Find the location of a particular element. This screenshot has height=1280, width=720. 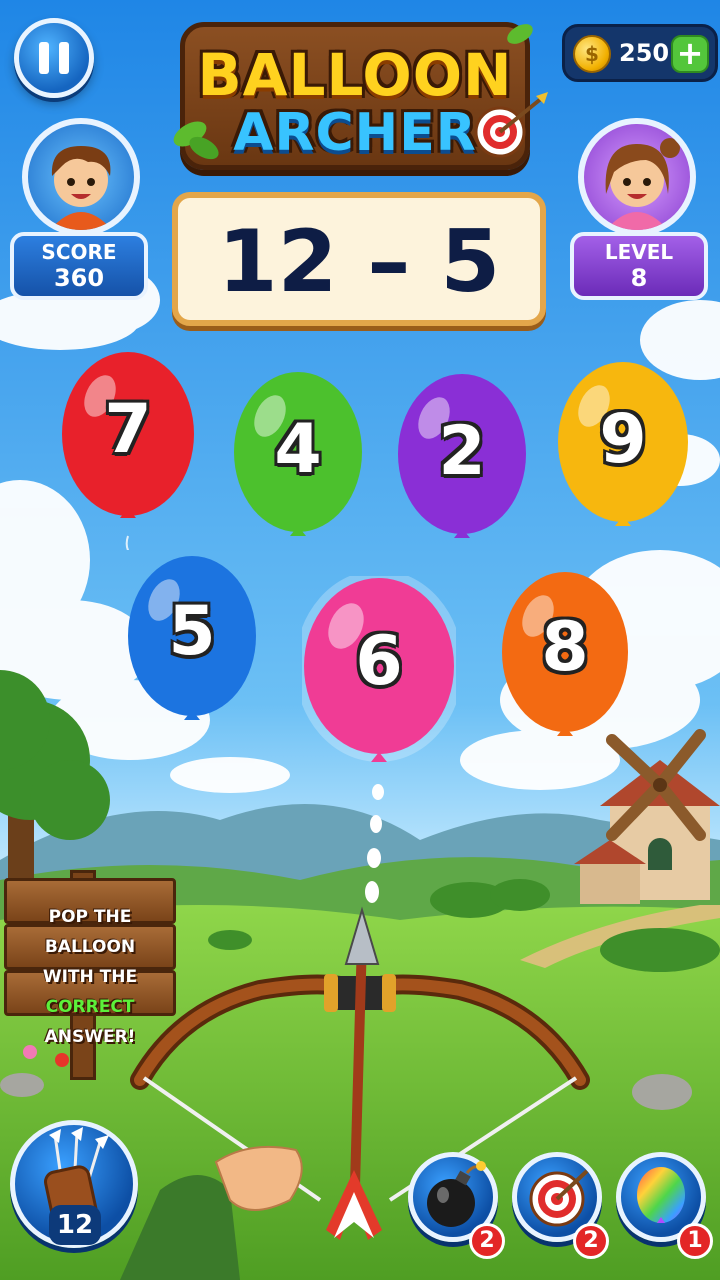

target-powerup-button: 2 is located at coordinates (560, 1205).